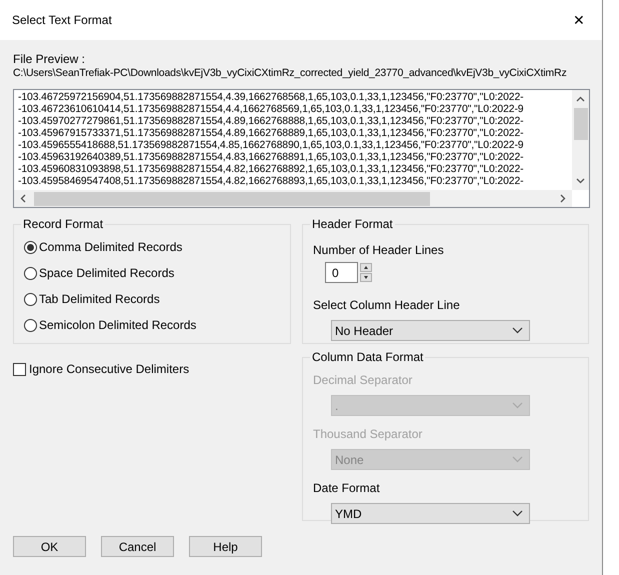  What do you see at coordinates (430, 513) in the screenshot?
I see `format-select: YMD` at bounding box center [430, 513].